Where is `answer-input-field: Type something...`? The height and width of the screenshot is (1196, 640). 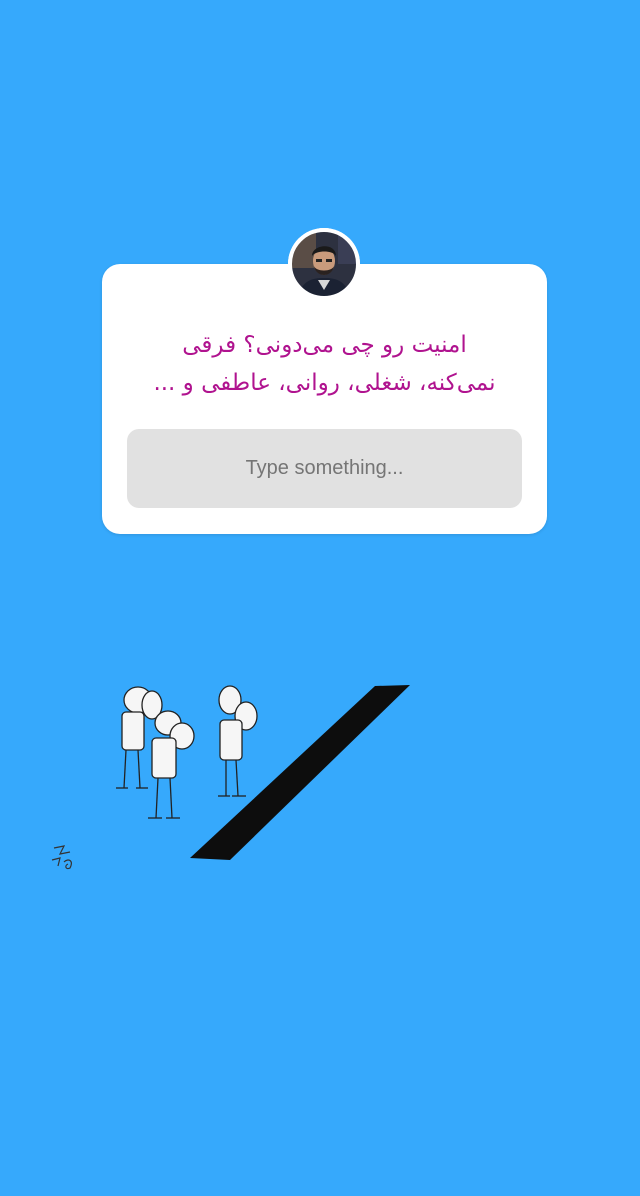 answer-input-field: Type something... is located at coordinates (324, 468).